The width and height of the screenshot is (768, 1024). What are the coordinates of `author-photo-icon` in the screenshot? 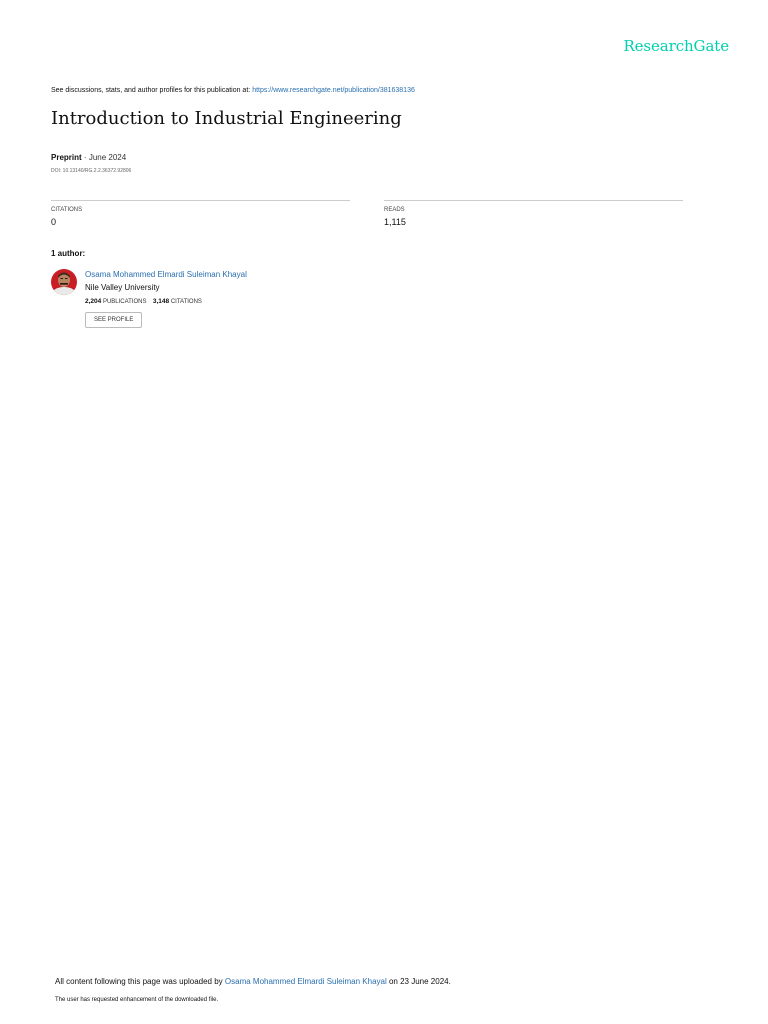 It's located at (64, 282).